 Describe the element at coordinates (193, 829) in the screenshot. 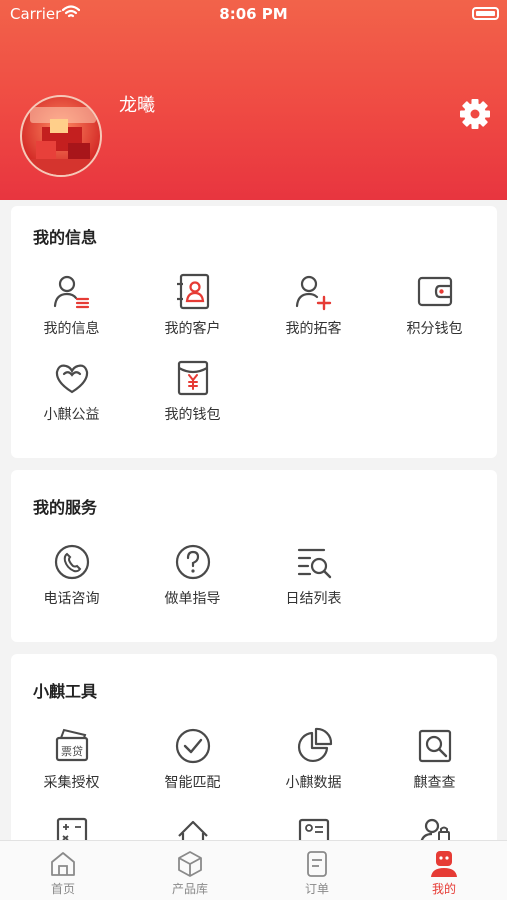

I see `house-icon` at that location.